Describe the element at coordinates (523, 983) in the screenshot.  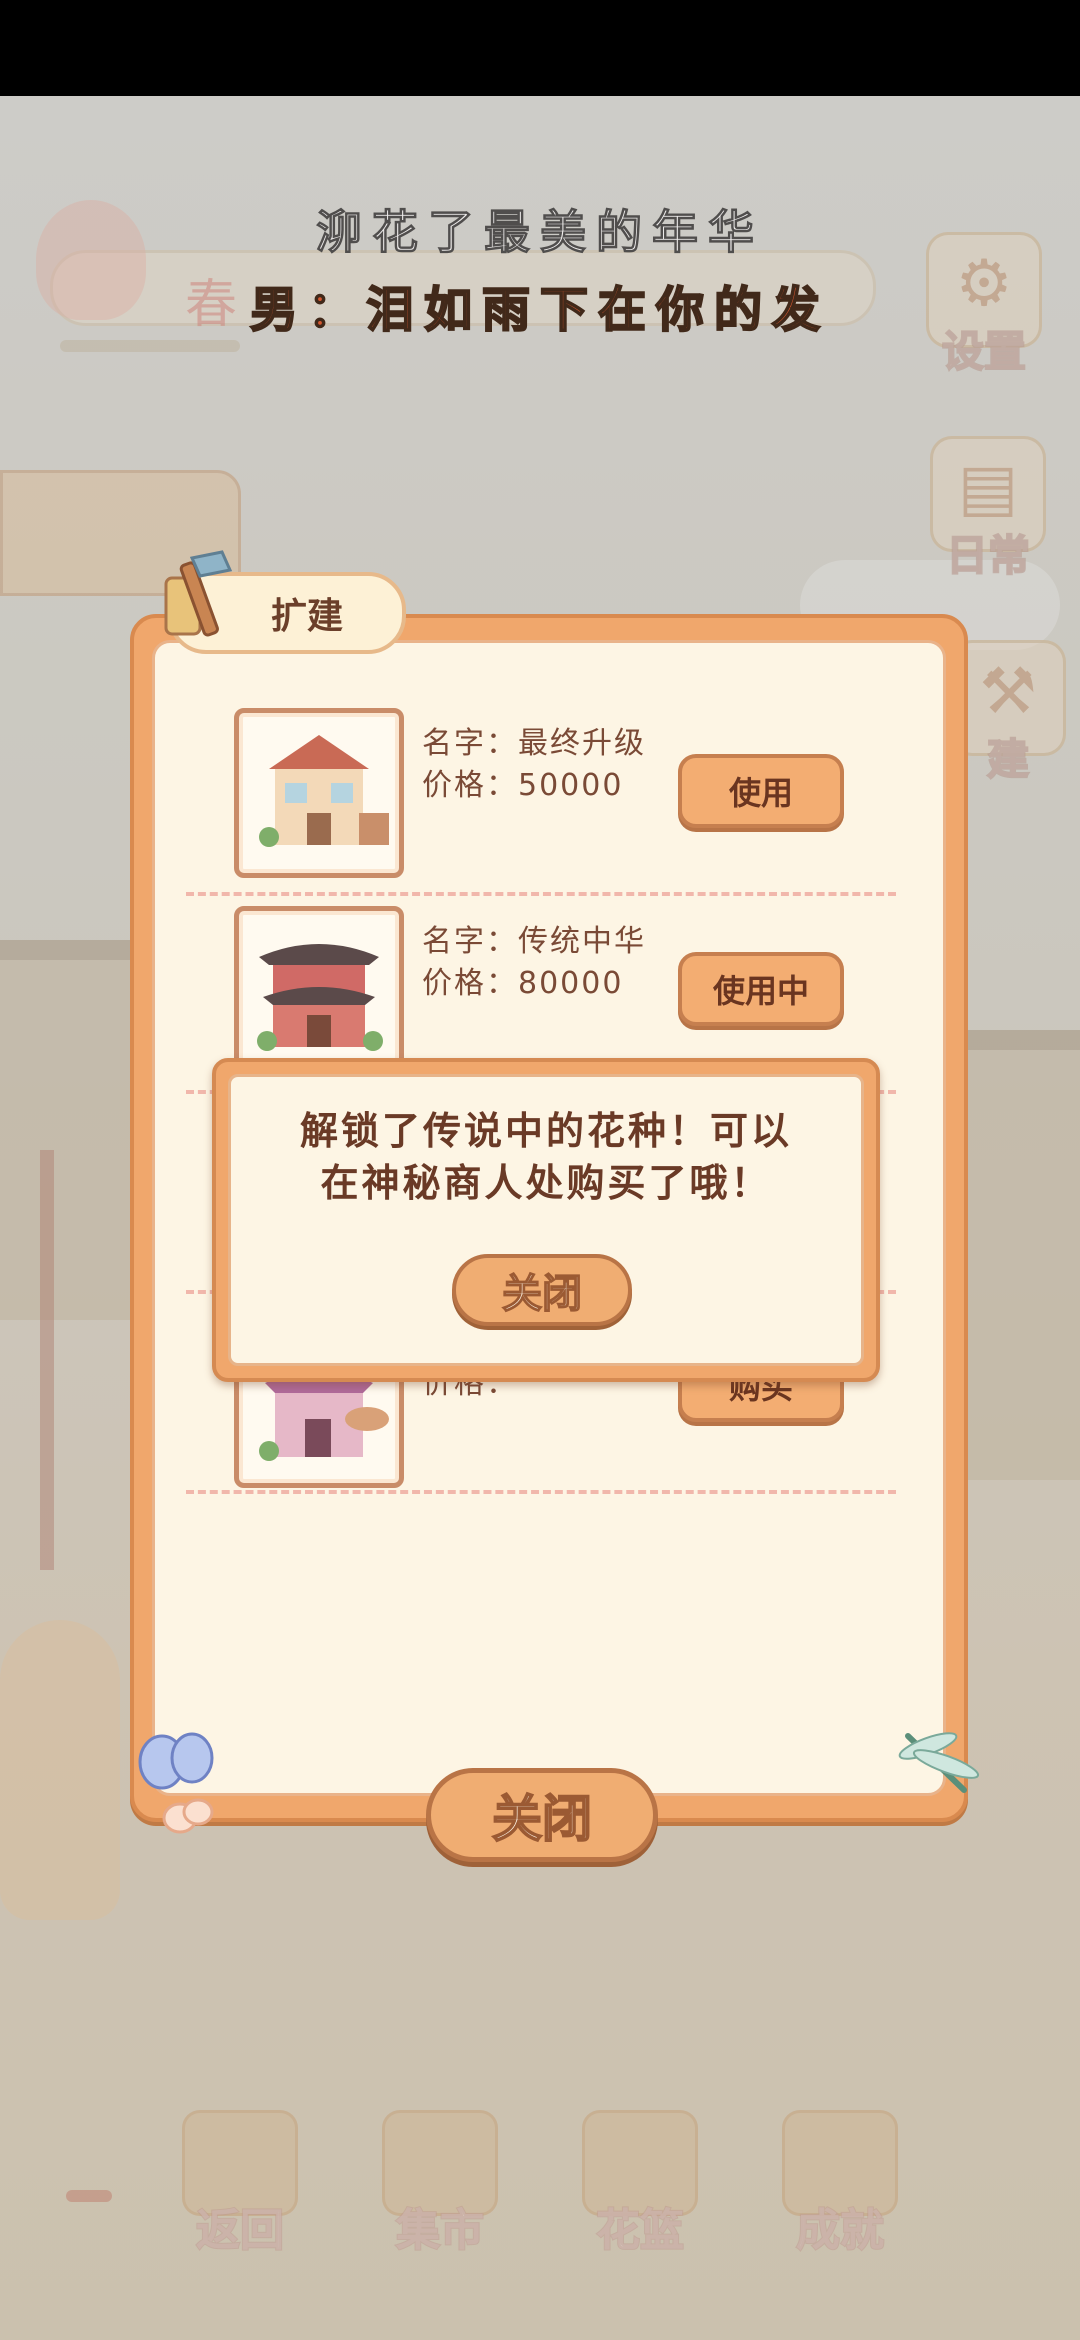
I see `item-price: 价格：80000` at that location.